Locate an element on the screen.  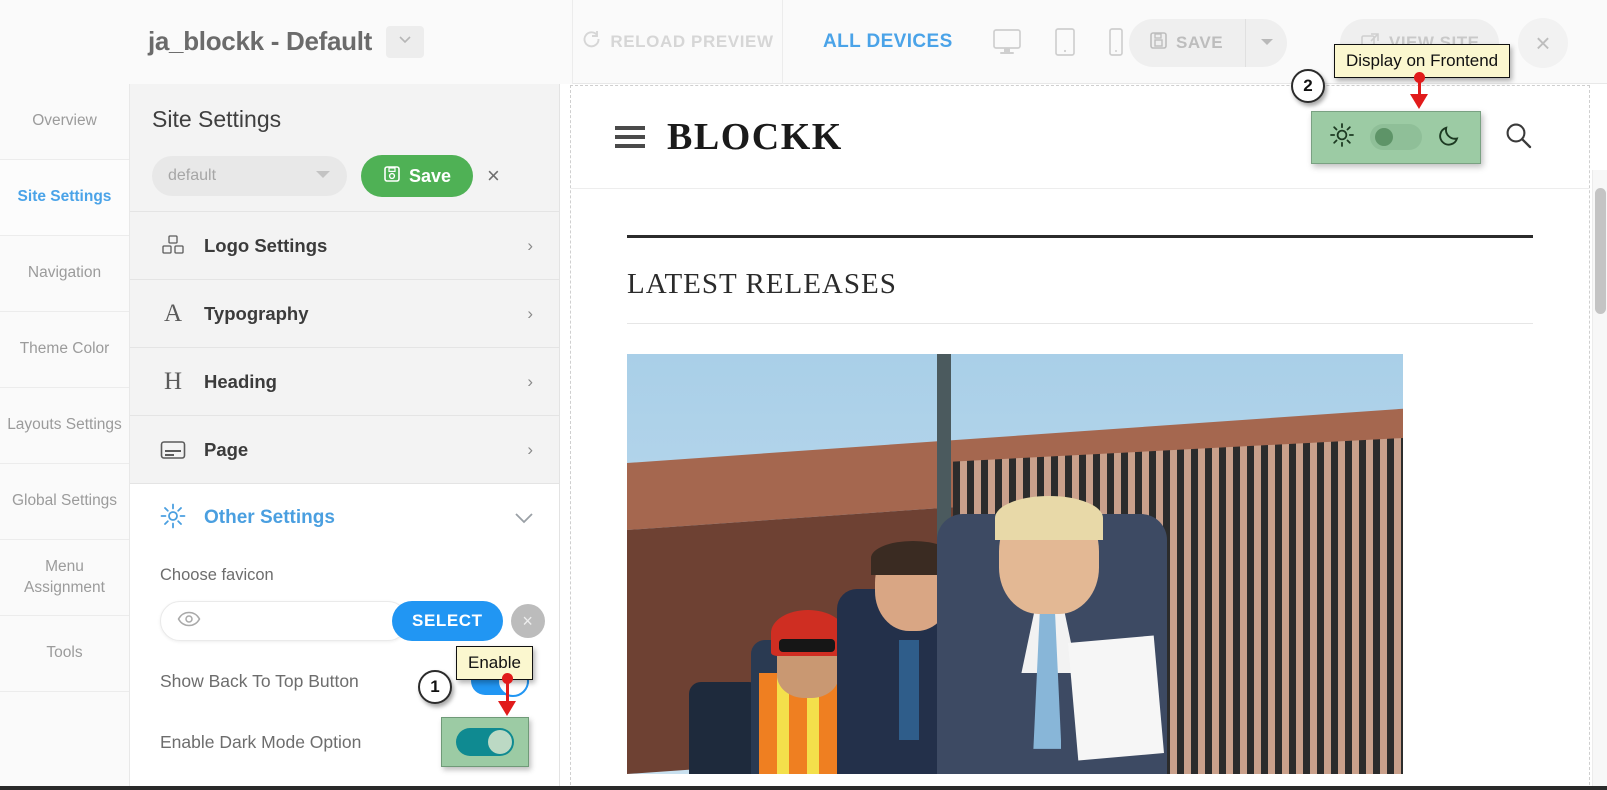
sidebar-item-navigation: Navigation is located at coordinates (64, 274).